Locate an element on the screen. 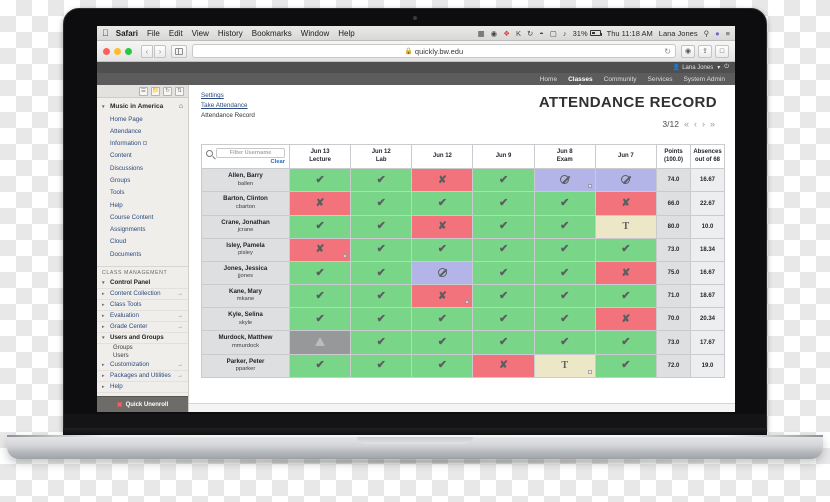 The width and height of the screenshot is (830, 502). column-jun-7: Jun 7 is located at coordinates (626, 157).